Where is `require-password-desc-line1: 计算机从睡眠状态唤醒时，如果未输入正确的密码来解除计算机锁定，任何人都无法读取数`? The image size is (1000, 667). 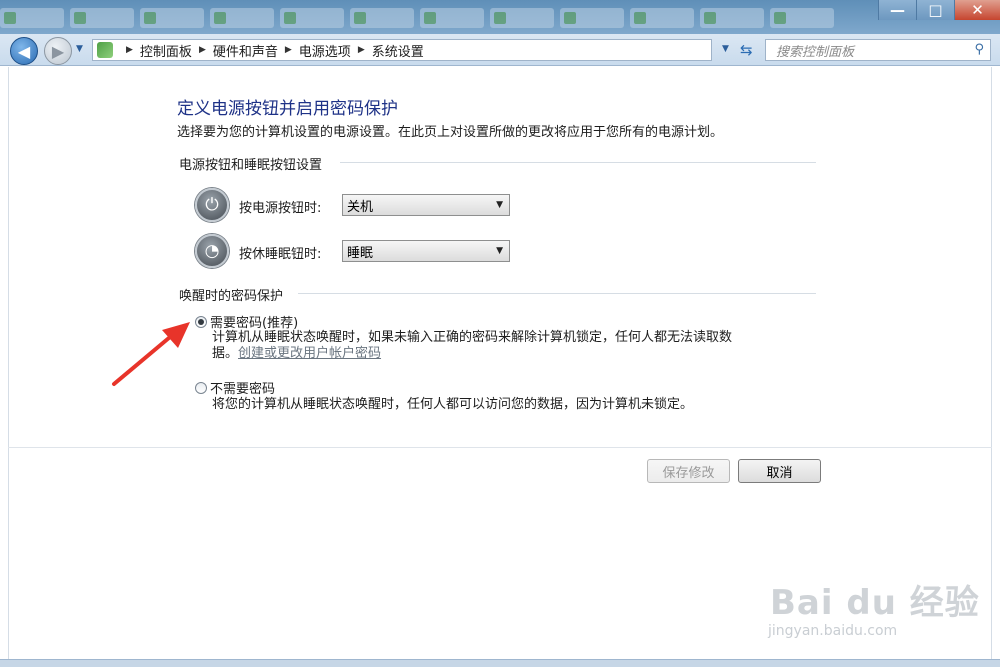
require-password-desc-line1: 计算机从睡眠状态唤醒时，如果未输入正确的密码来解除计算机锁定，任何人都无法读取数 is located at coordinates (472, 337).